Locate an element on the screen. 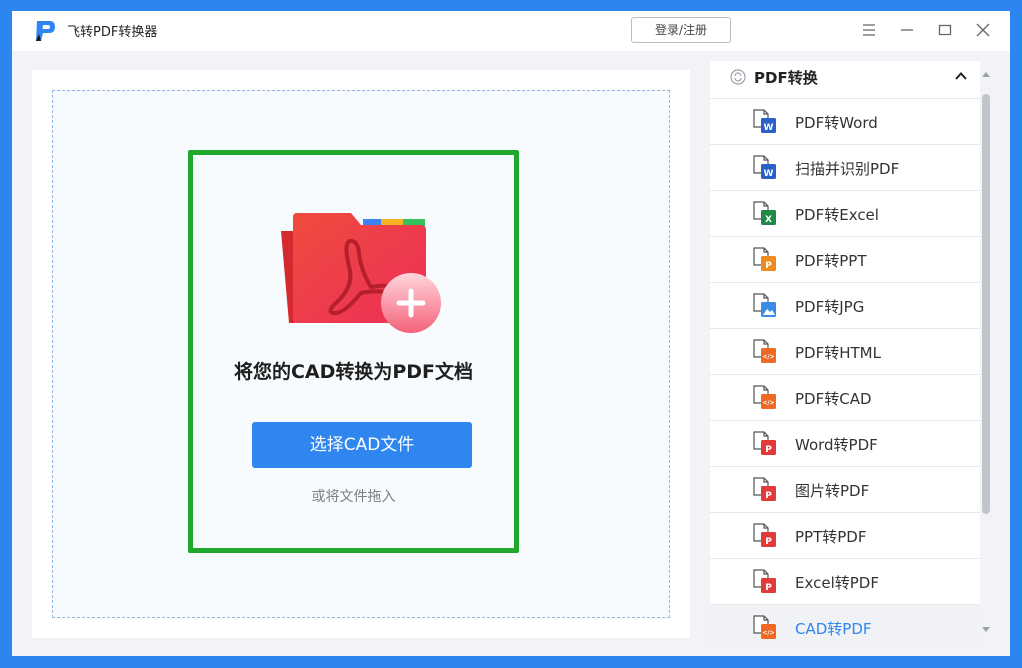  app-logo-icon is located at coordinates (45, 31).